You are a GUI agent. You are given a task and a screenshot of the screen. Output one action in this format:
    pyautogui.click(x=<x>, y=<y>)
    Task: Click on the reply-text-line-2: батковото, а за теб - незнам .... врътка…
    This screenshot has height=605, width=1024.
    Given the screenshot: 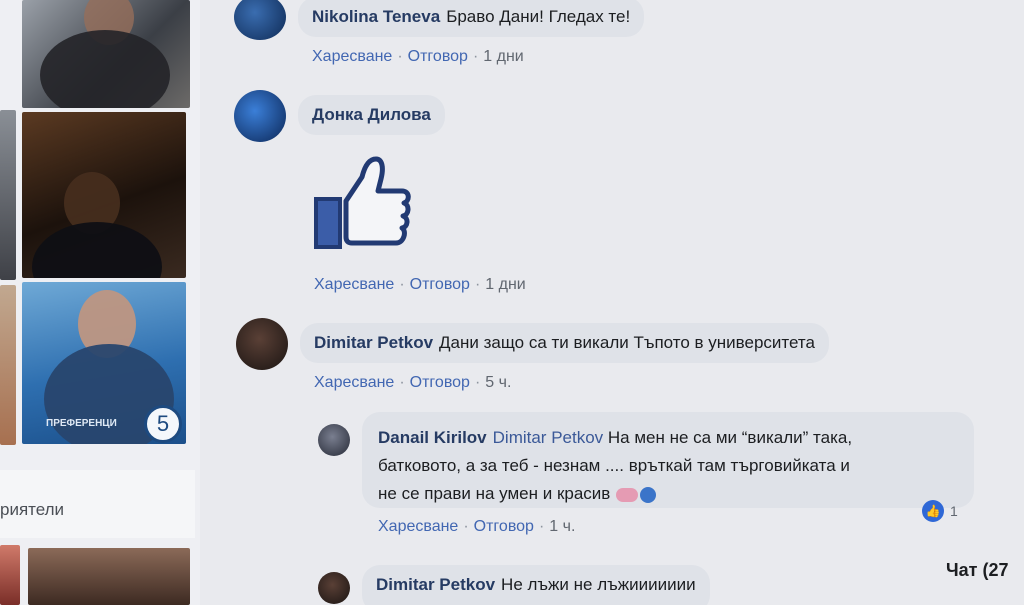 What is the action you would take?
    pyautogui.click(x=614, y=465)
    